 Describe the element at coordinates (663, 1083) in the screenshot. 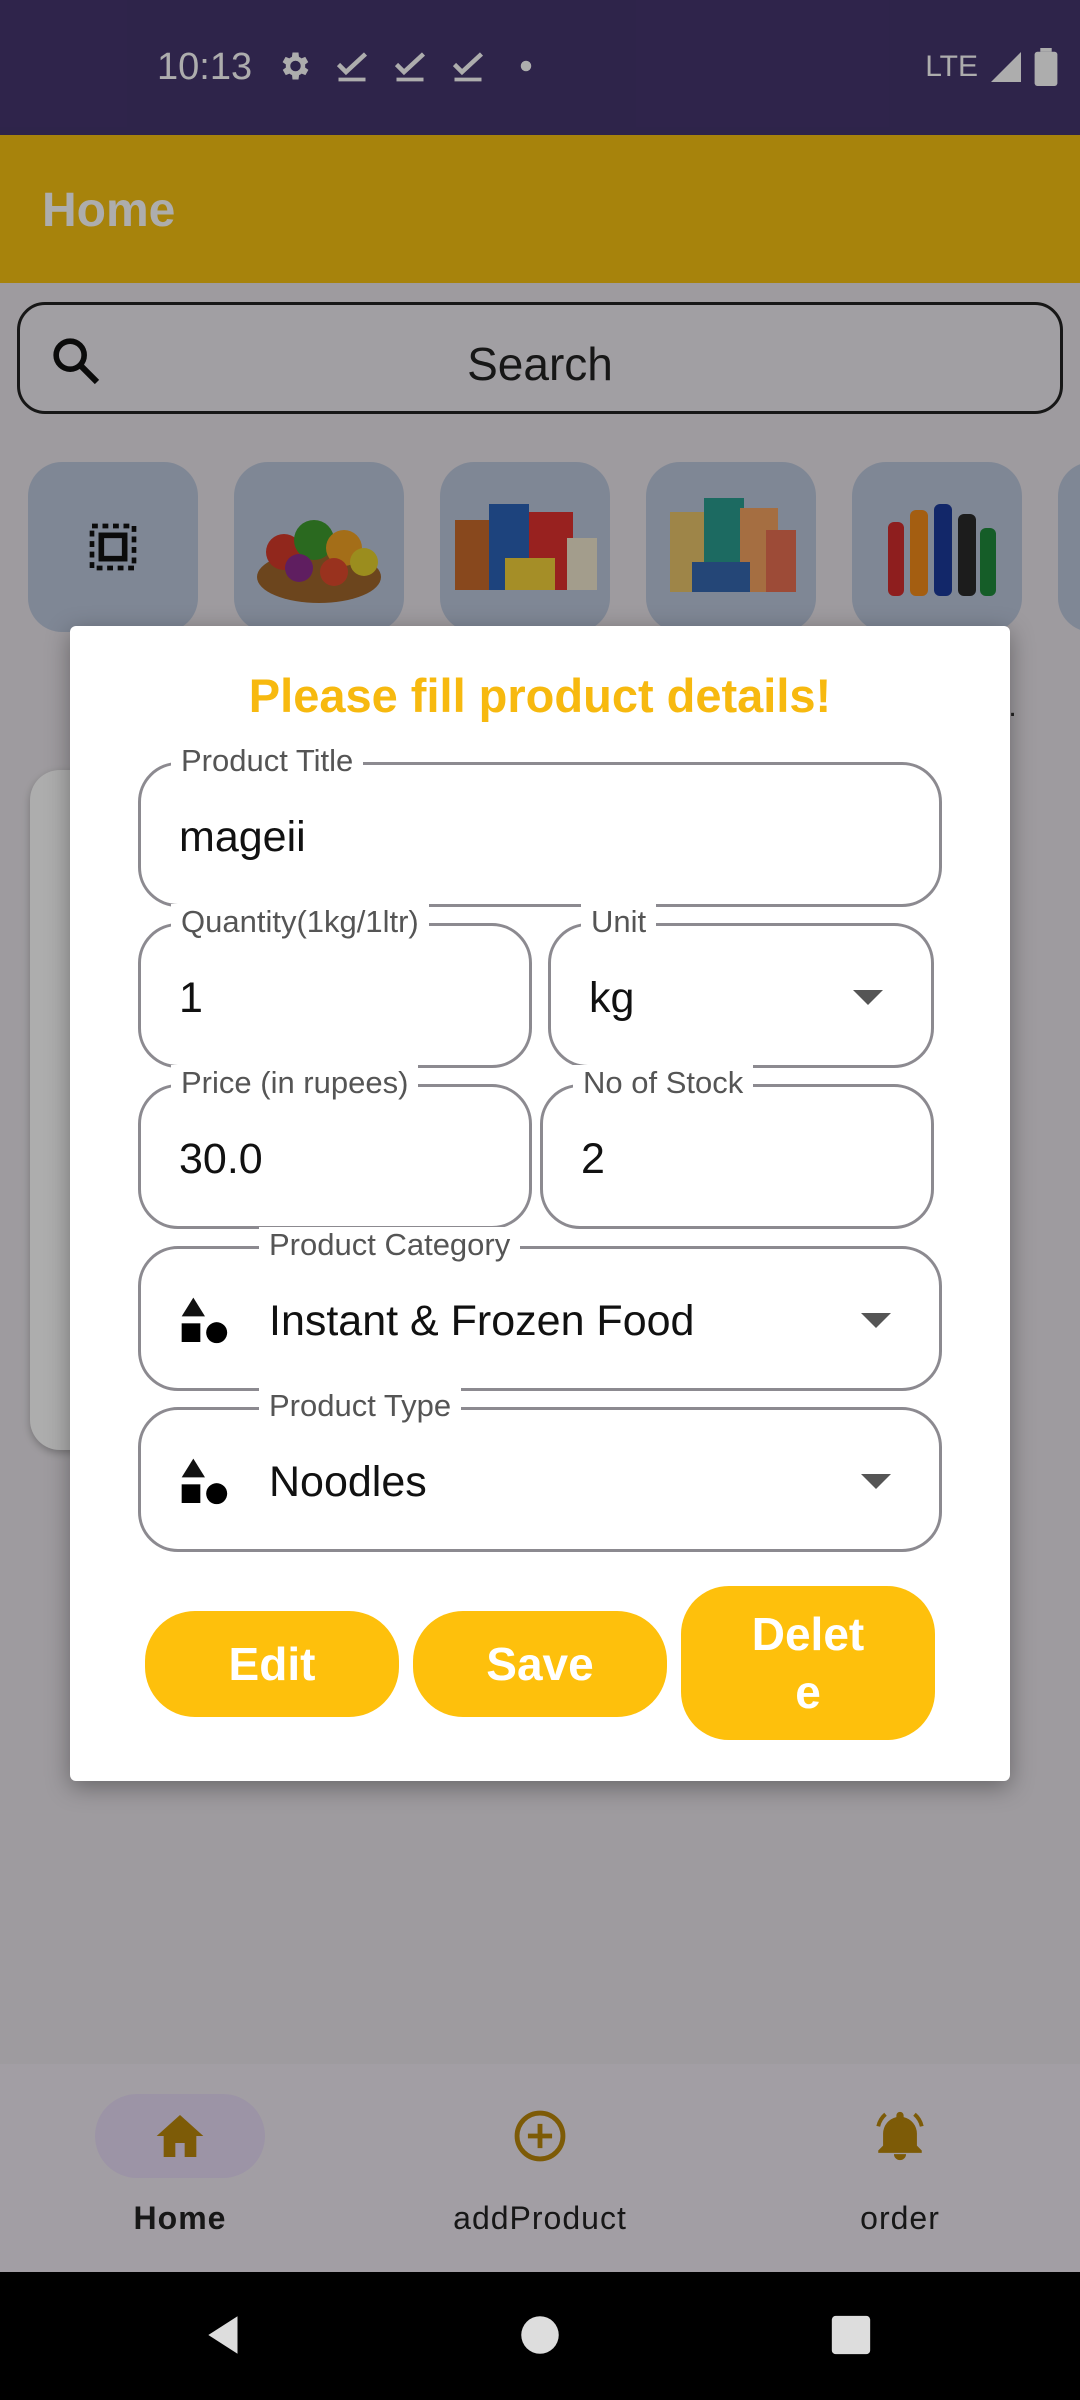

I see `stock-label: No of Stock` at that location.